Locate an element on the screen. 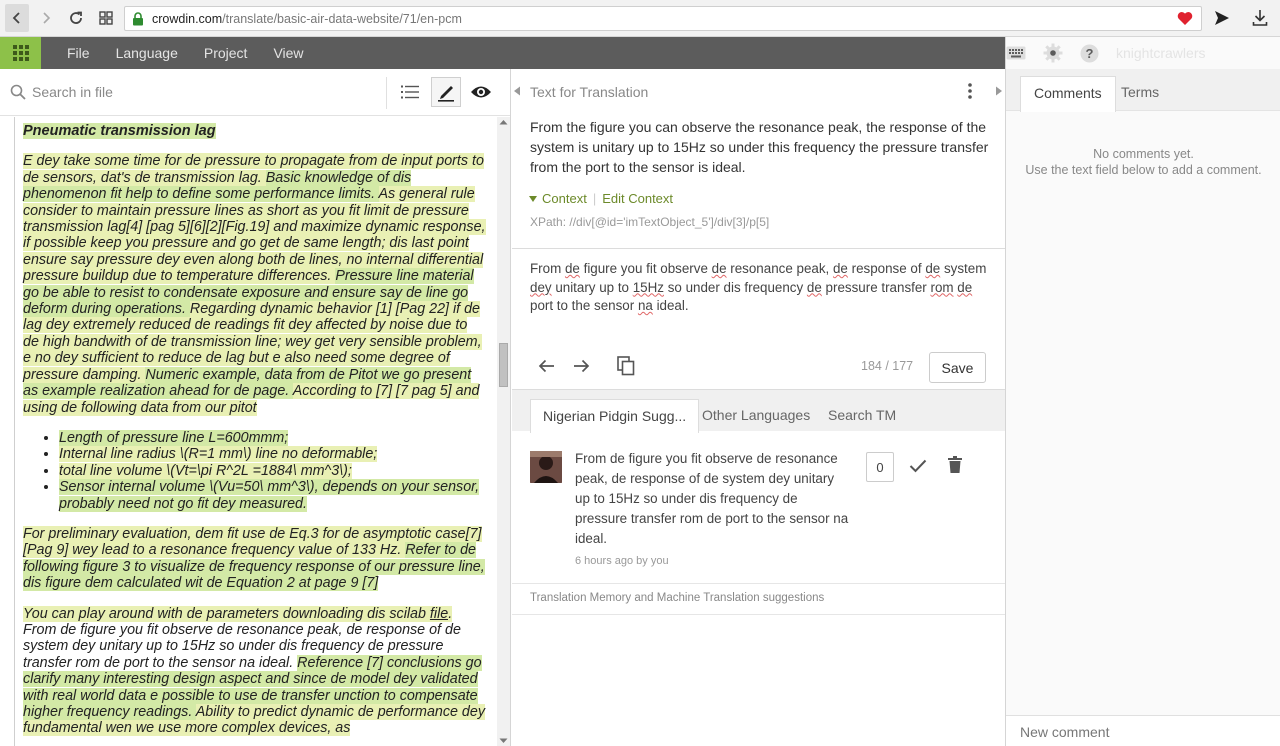 Image resolution: width=1280 pixels, height=746 pixels. collapse-left-icon is located at coordinates (517, 91).